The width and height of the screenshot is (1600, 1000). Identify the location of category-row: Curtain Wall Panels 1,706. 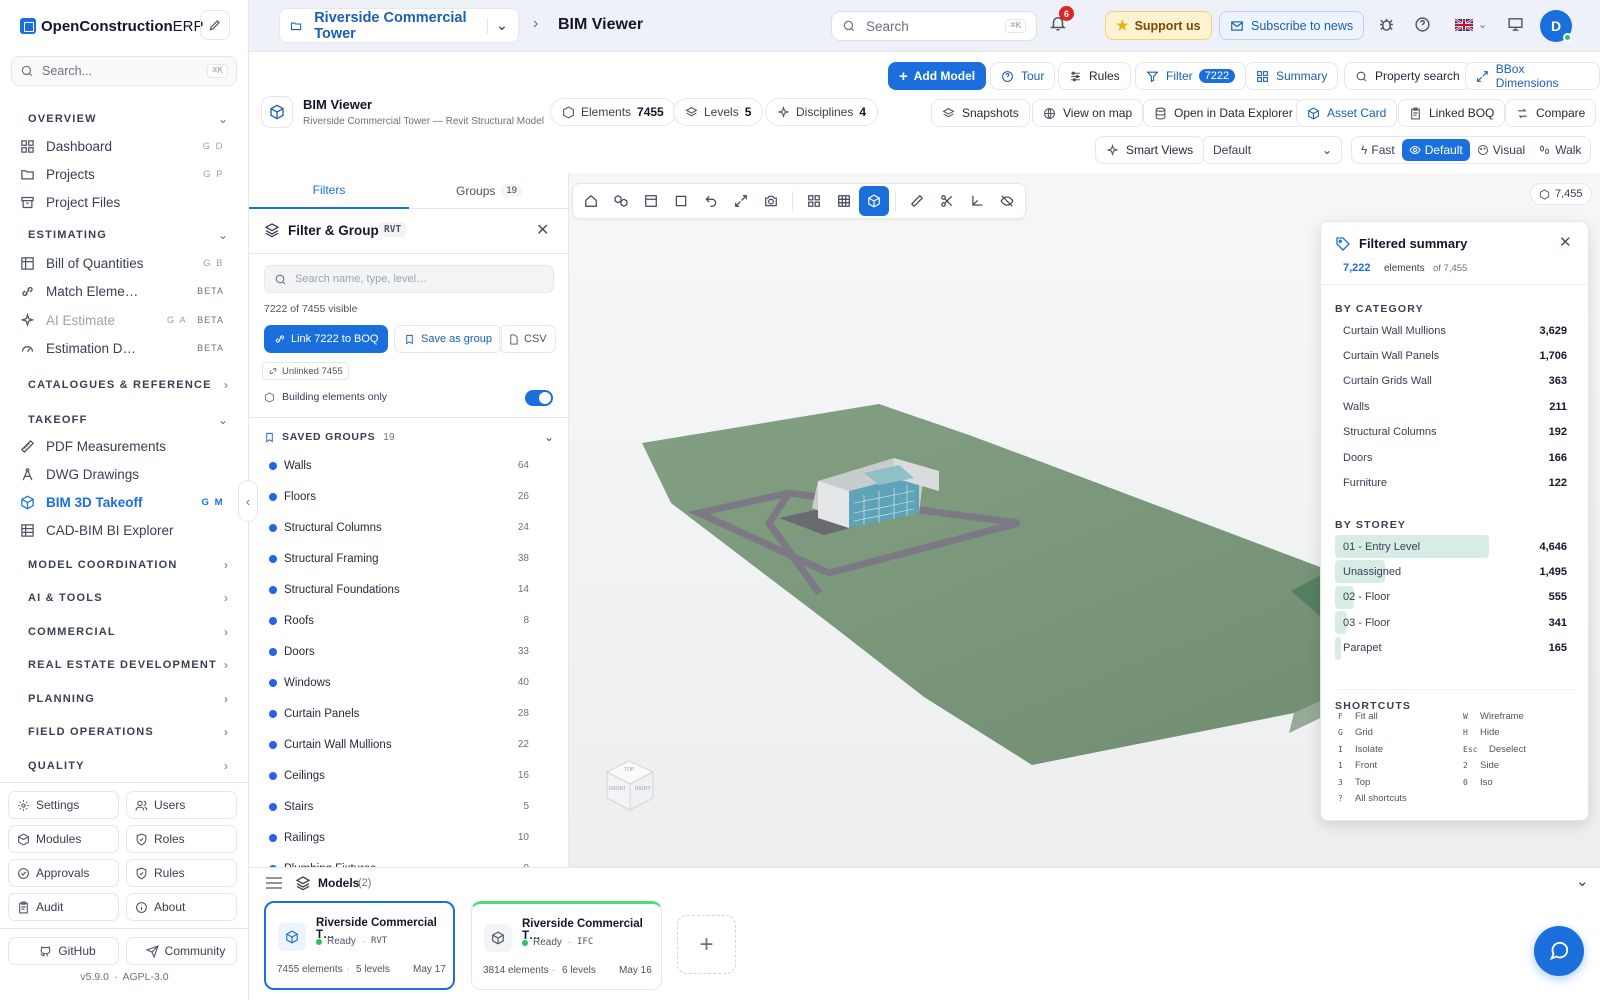
(1455, 355).